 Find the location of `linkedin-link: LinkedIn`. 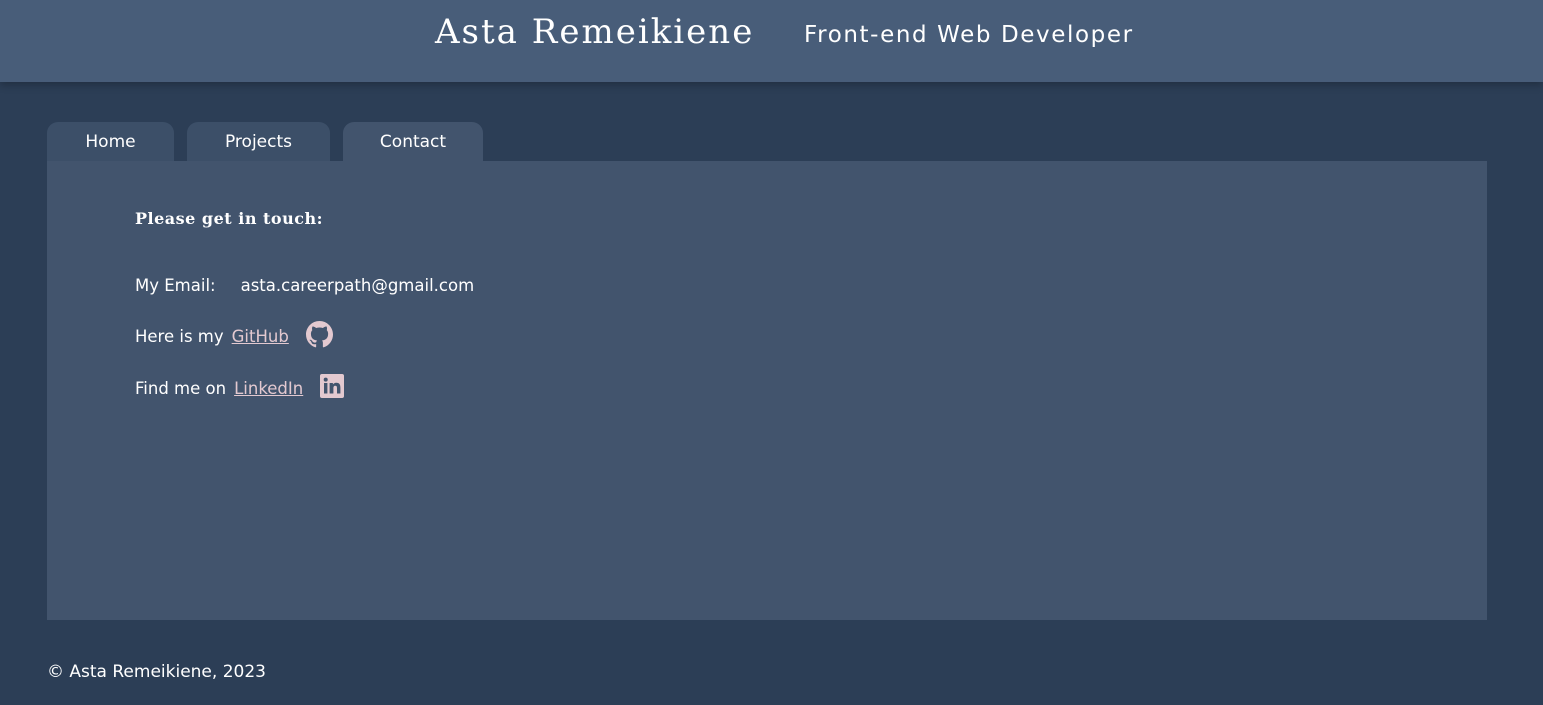

linkedin-link: LinkedIn is located at coordinates (268, 388).